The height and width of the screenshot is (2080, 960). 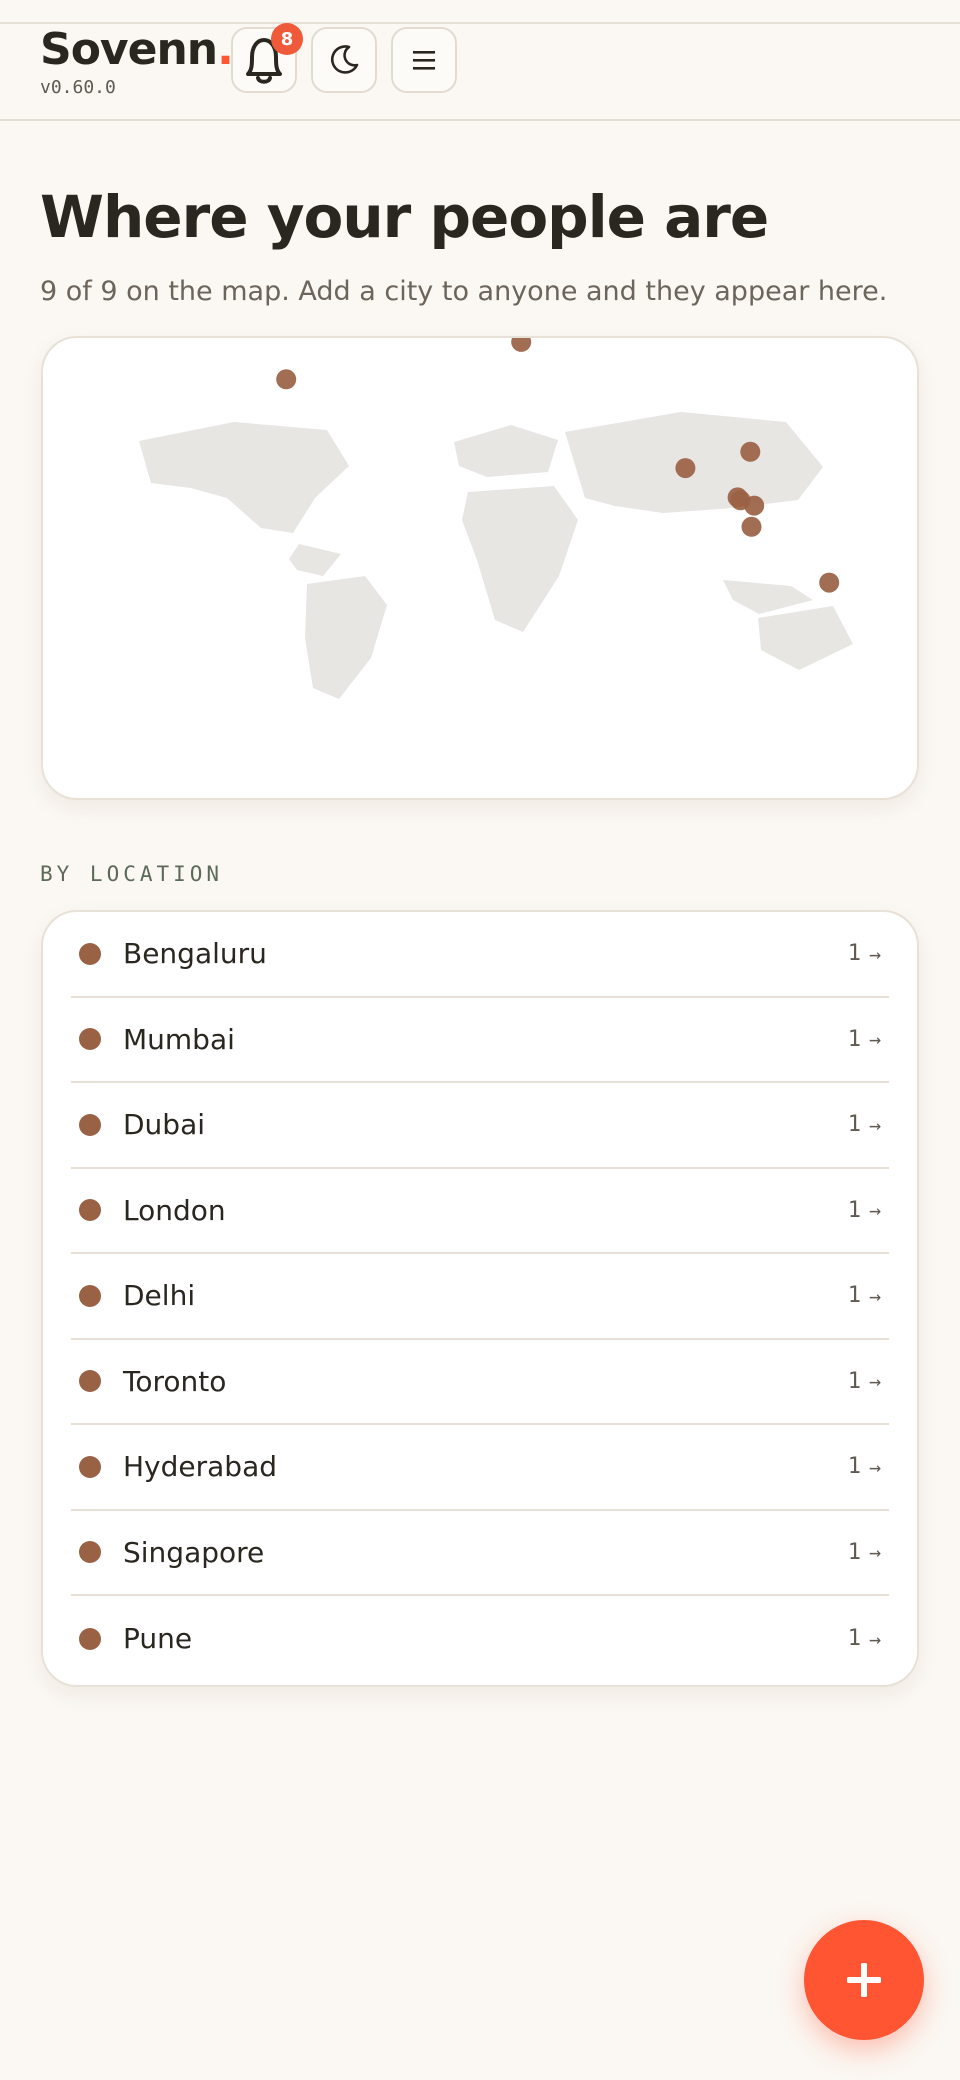 I want to click on location-row-singapore: Singapore 1 →, so click(x=480, y=1553).